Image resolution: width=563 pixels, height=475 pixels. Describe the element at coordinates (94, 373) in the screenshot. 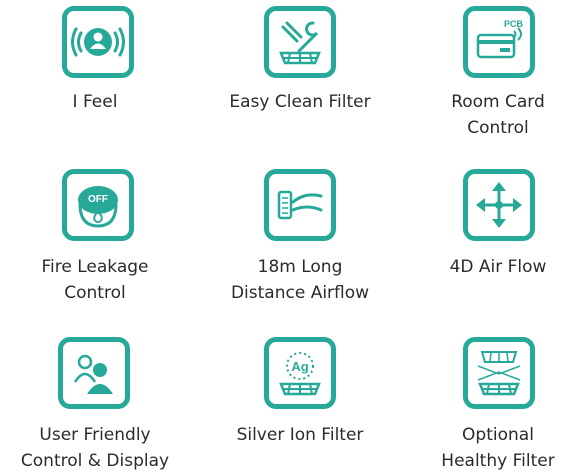

I see `users-icon` at that location.